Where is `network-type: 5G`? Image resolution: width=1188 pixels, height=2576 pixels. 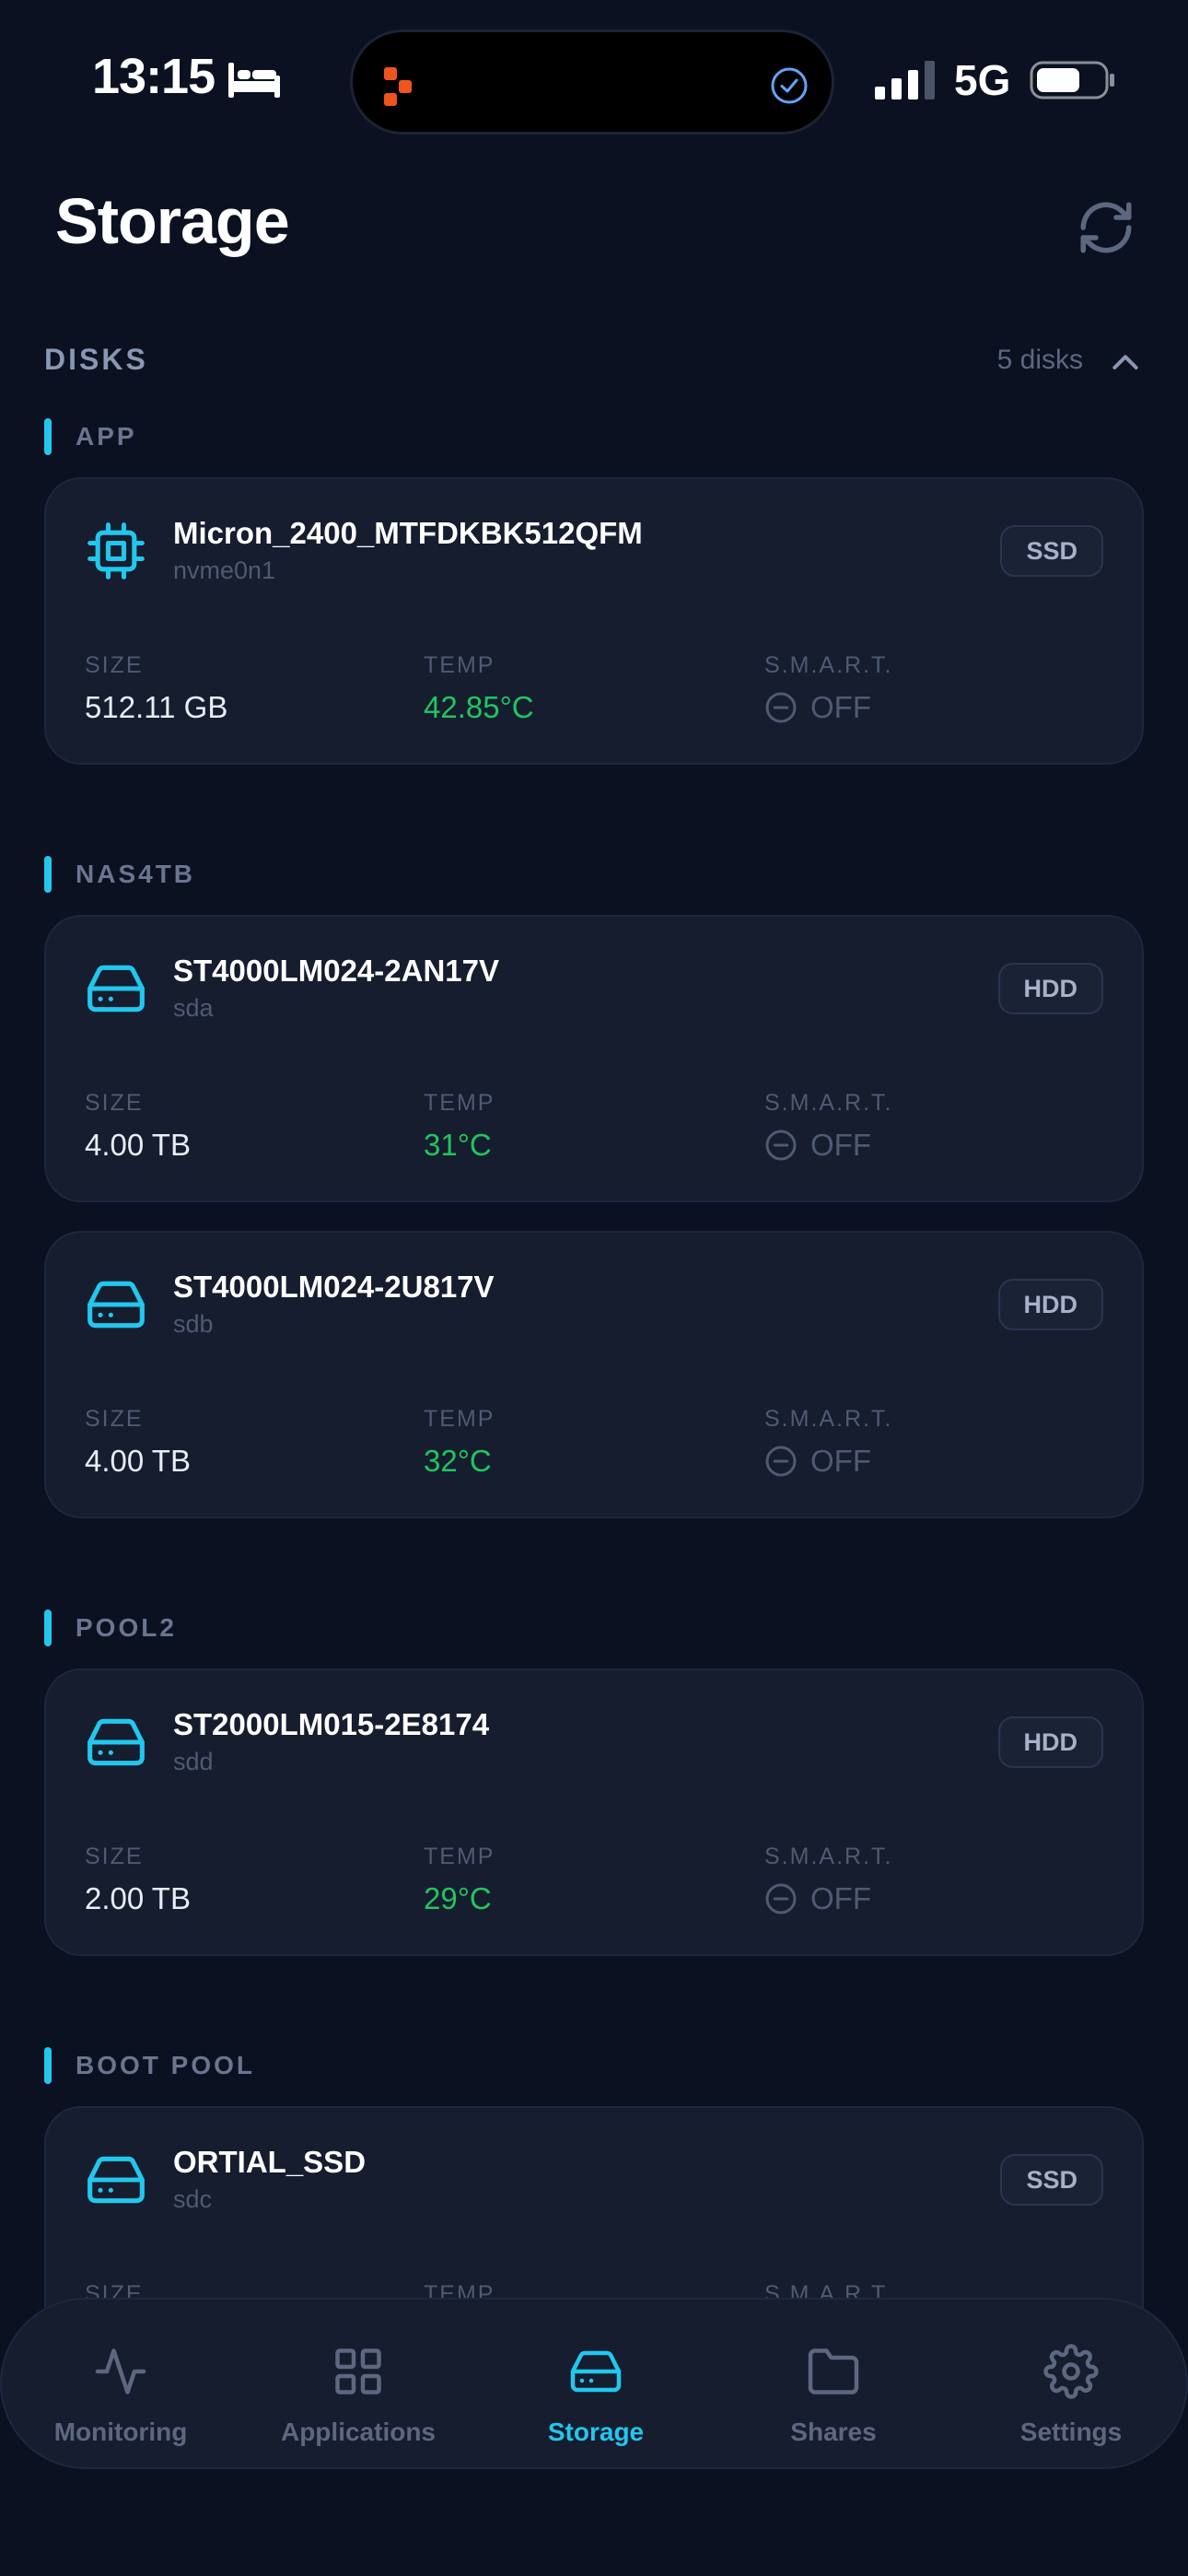 network-type: 5G is located at coordinates (982, 80).